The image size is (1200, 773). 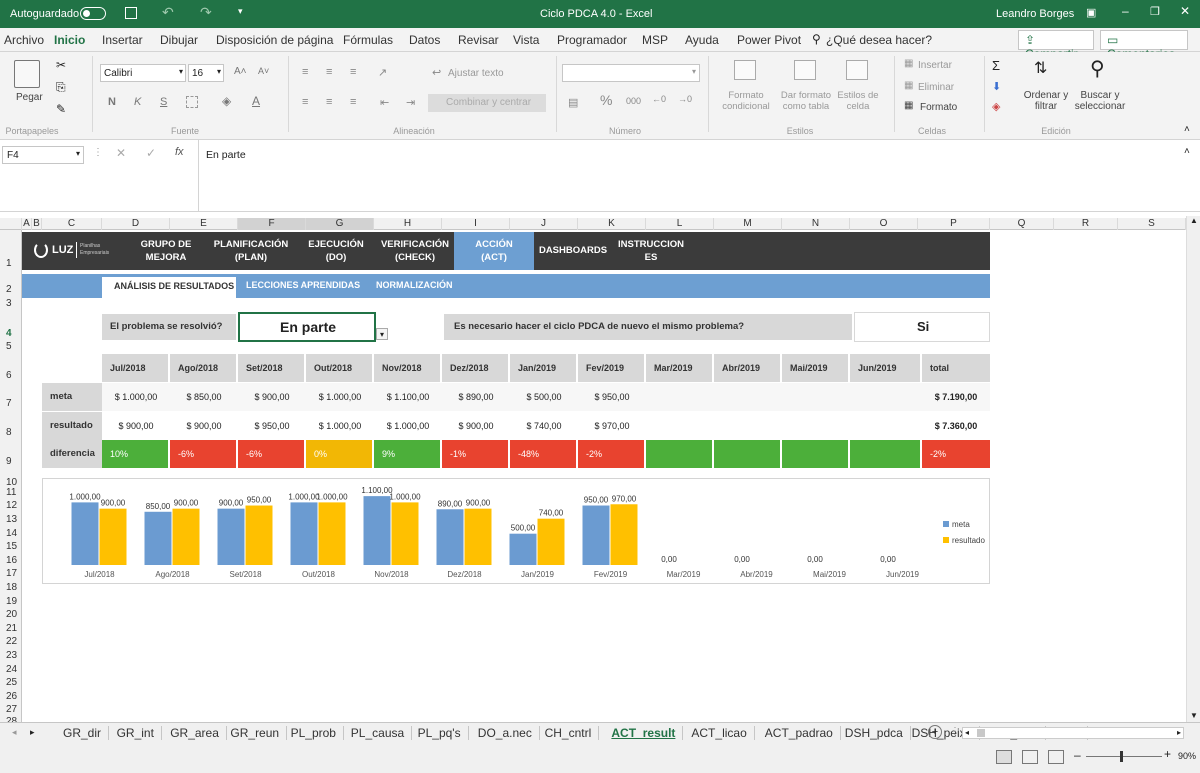 I want to click on meta-cell: $ 900,00, so click(x=272, y=397).